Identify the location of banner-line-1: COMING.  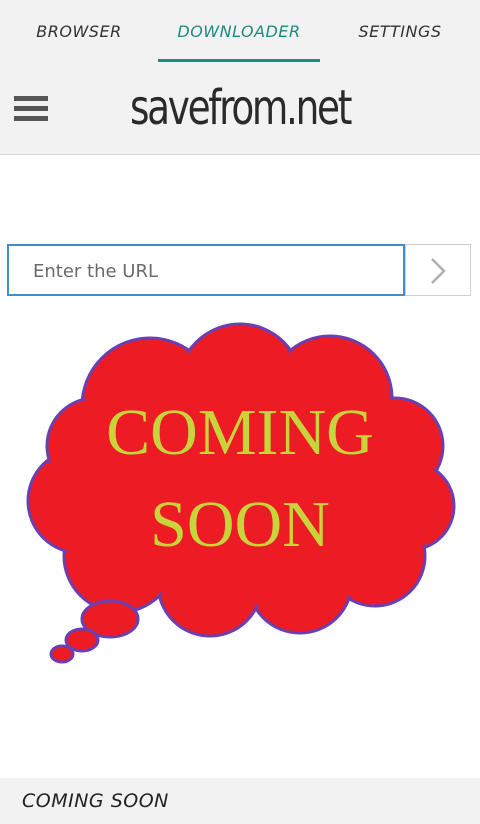
(240, 432).